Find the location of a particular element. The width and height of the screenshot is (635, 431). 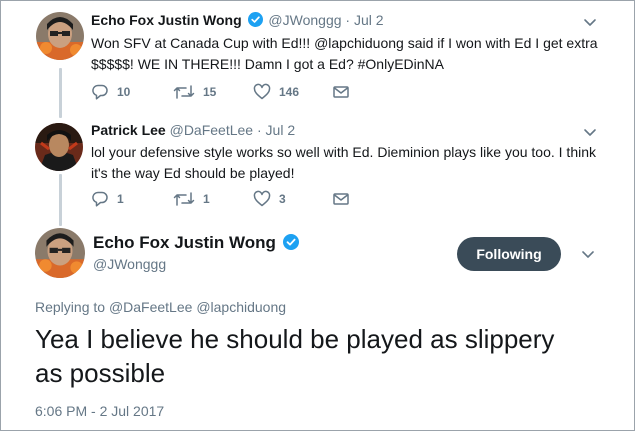

retweet-button: 1 is located at coordinates (191, 199).